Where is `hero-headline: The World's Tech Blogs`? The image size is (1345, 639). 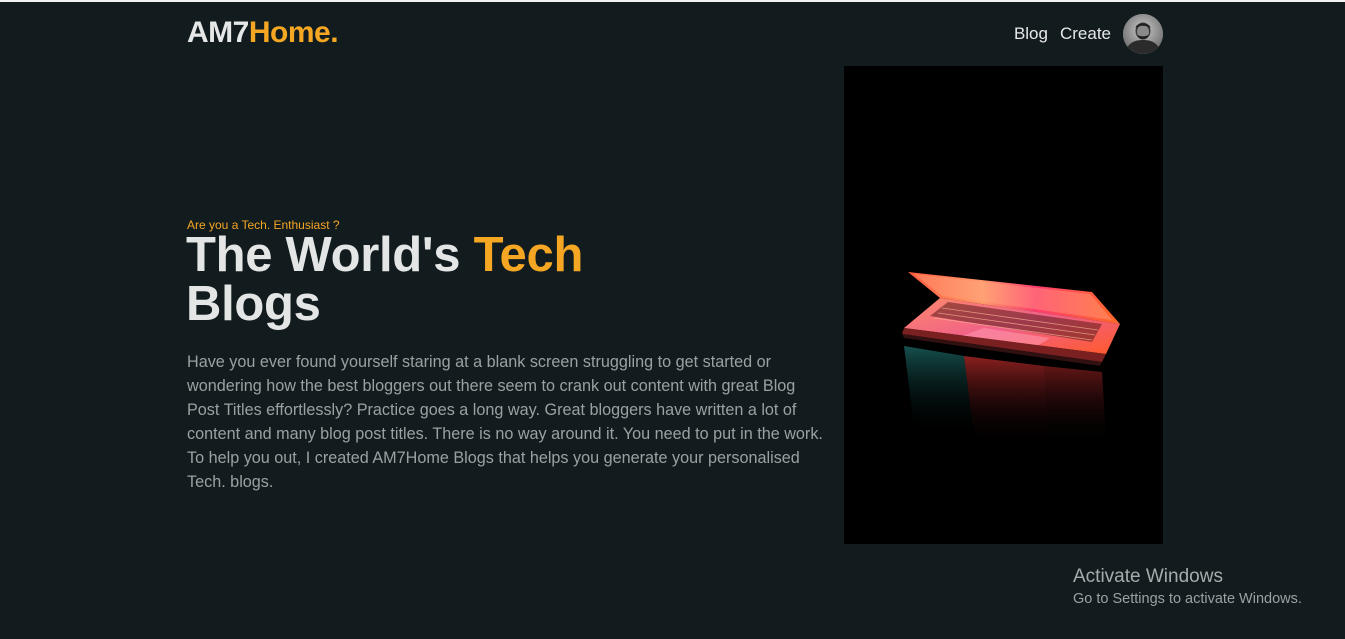
hero-headline: The World's Tech Blogs is located at coordinates (384, 280).